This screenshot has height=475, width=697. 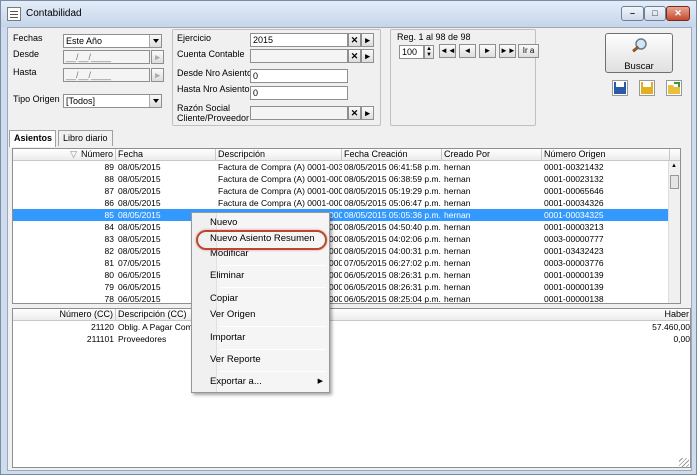 What do you see at coordinates (223, 222) in the screenshot?
I see `menu-item-nuevo: Nuevo` at bounding box center [223, 222].